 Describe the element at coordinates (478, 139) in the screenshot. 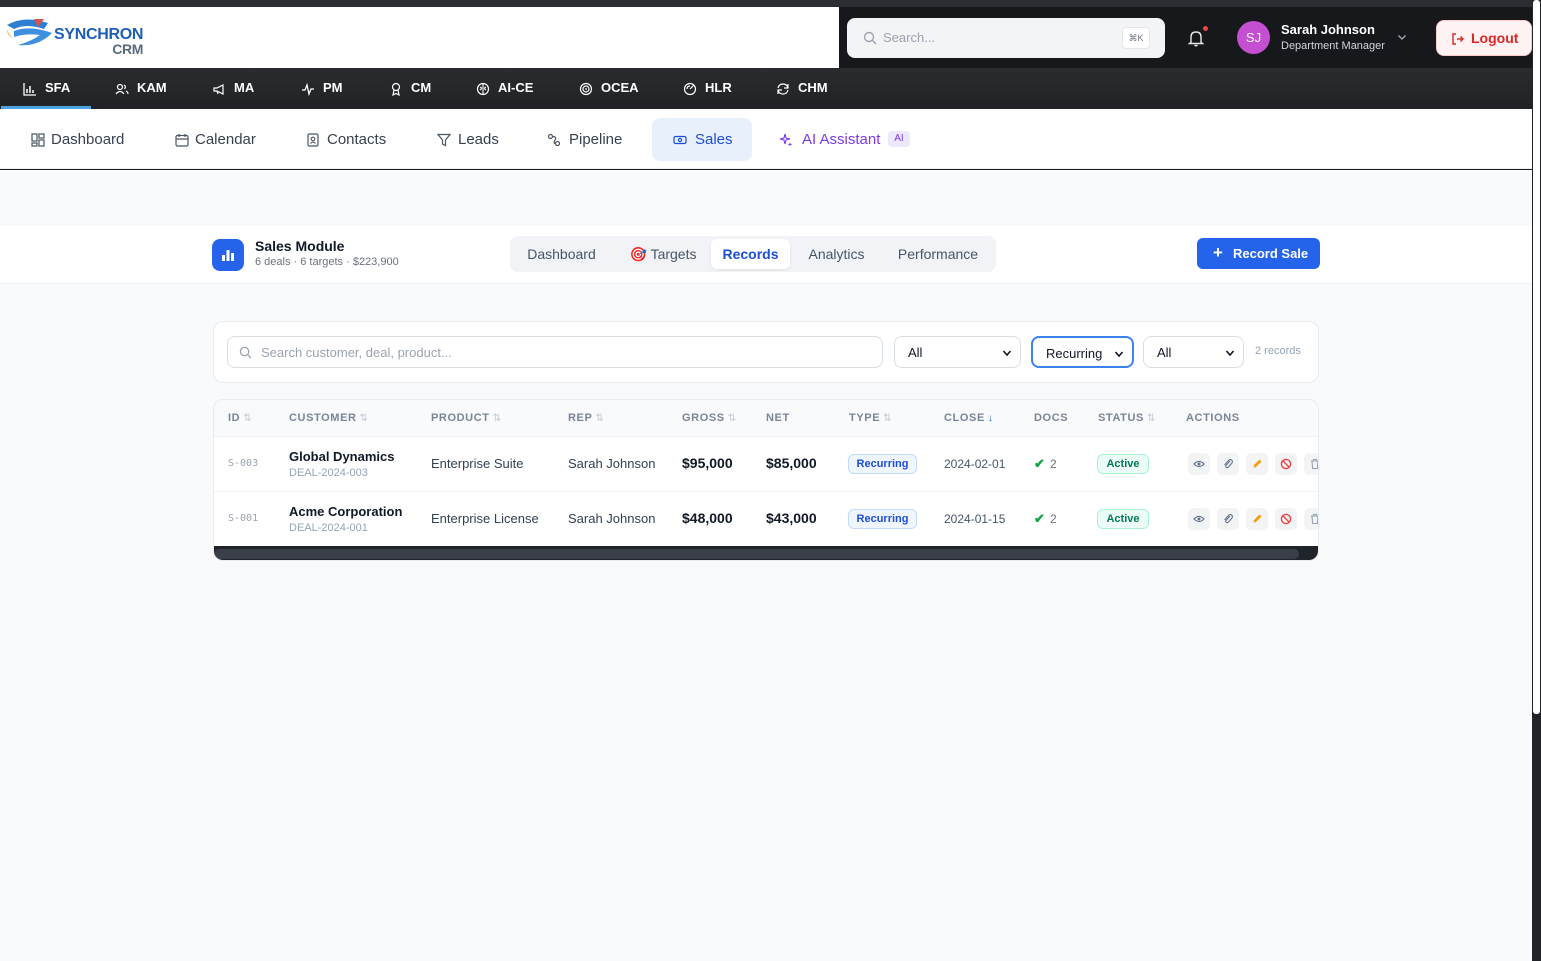

I see `nav-label: Leads` at that location.